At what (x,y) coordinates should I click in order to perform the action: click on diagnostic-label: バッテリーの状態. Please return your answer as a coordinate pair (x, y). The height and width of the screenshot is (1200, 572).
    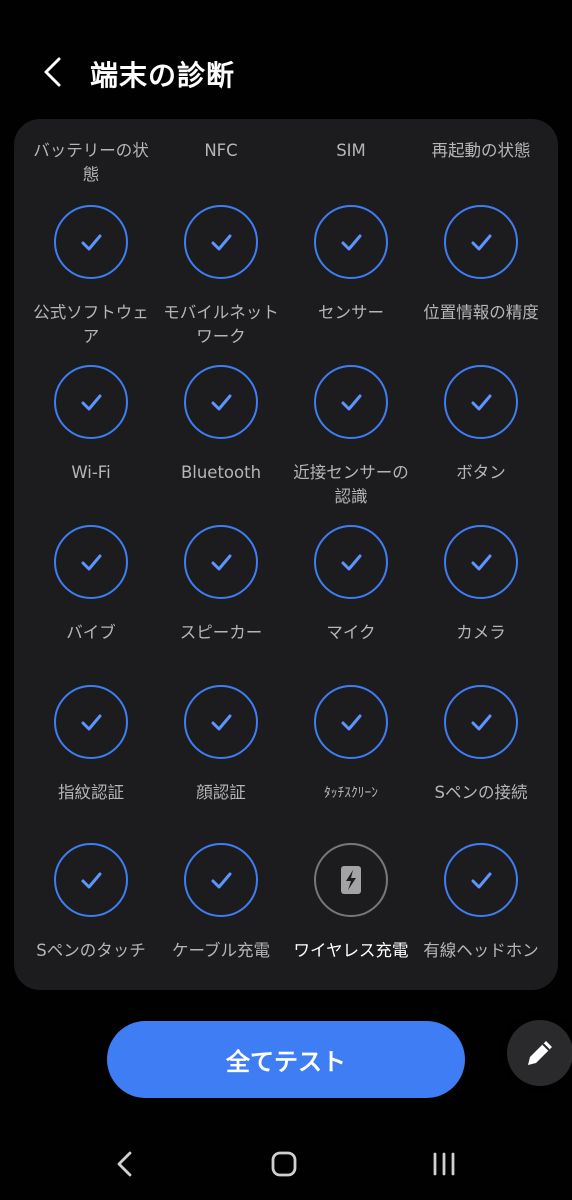
    Looking at the image, I should click on (91, 162).